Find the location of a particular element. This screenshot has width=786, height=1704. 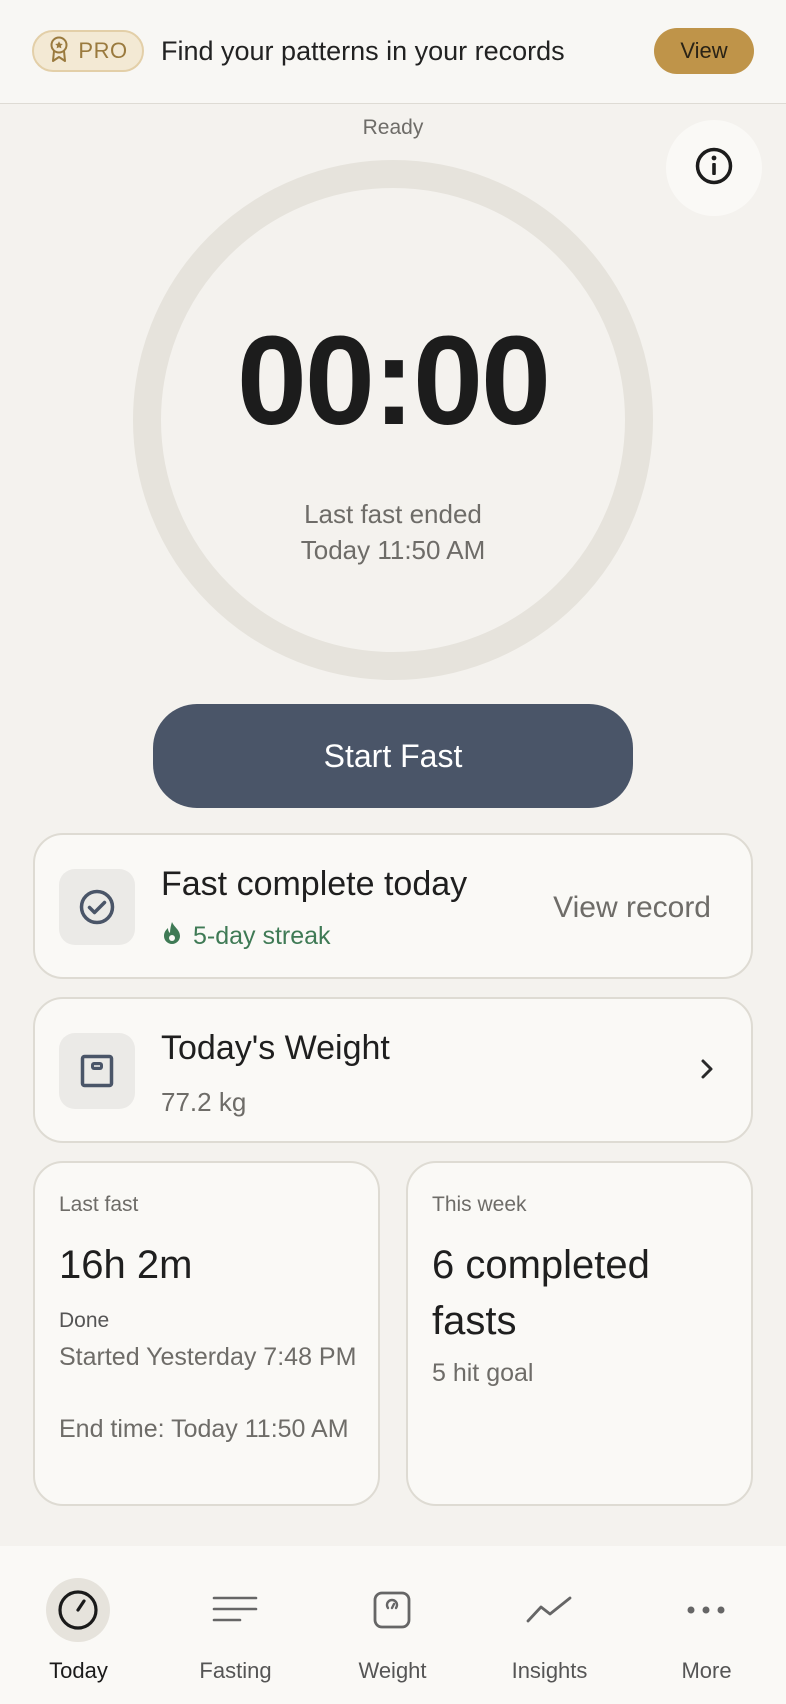

info-button is located at coordinates (714, 168).